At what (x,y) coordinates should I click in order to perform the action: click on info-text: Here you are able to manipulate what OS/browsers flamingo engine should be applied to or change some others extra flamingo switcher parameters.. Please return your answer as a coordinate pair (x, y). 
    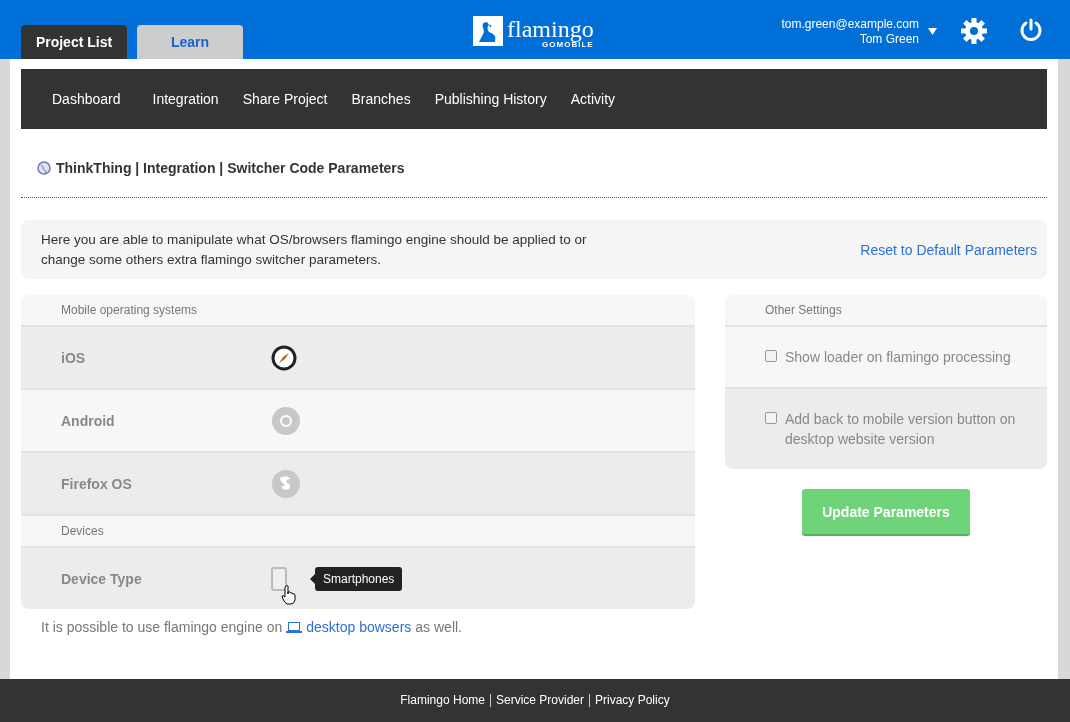
    Looking at the image, I should click on (314, 249).